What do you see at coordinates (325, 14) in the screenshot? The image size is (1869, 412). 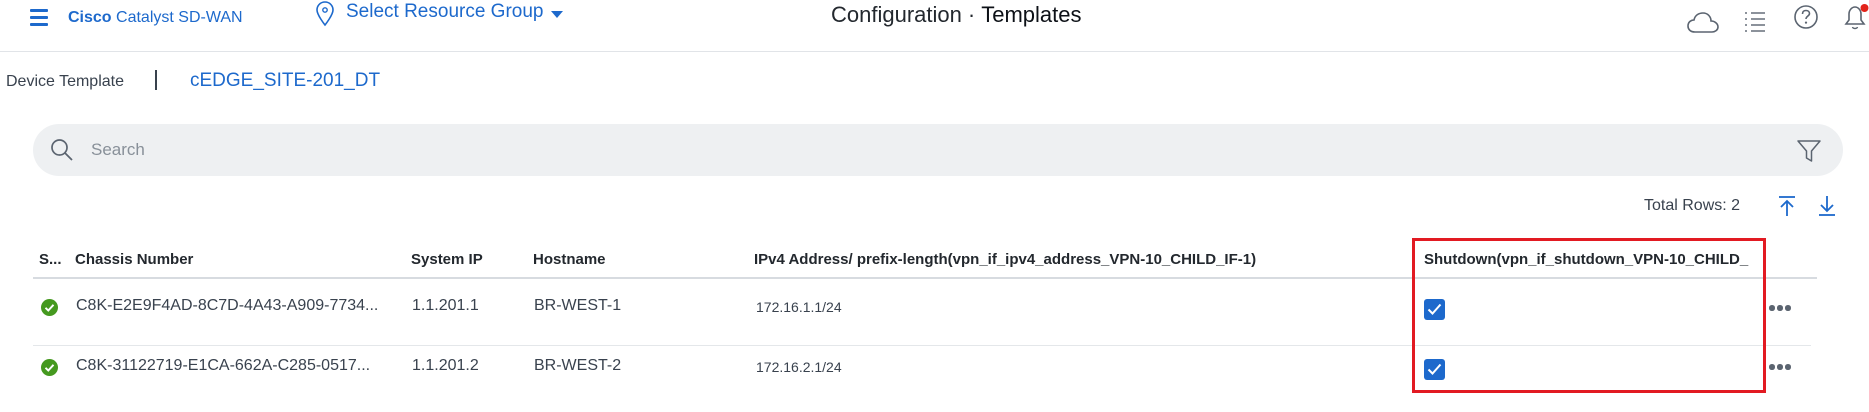 I see `location-pin-icon` at bounding box center [325, 14].